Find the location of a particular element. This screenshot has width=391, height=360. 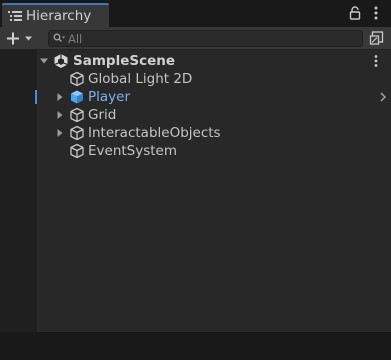

tree-item-label: Global Light 2D is located at coordinates (140, 79).